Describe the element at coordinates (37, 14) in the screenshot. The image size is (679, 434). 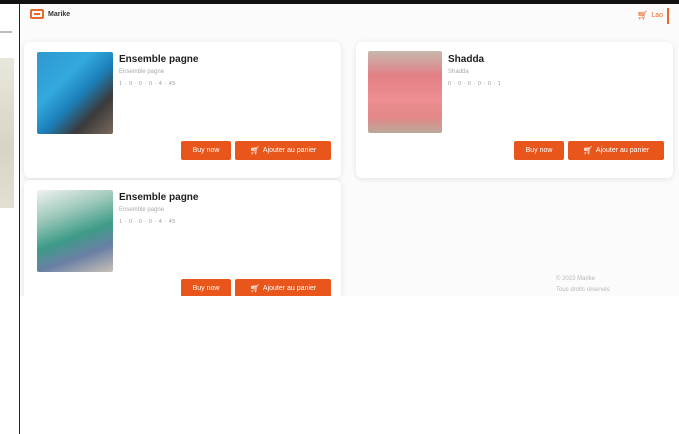
I see `logo-icon` at that location.